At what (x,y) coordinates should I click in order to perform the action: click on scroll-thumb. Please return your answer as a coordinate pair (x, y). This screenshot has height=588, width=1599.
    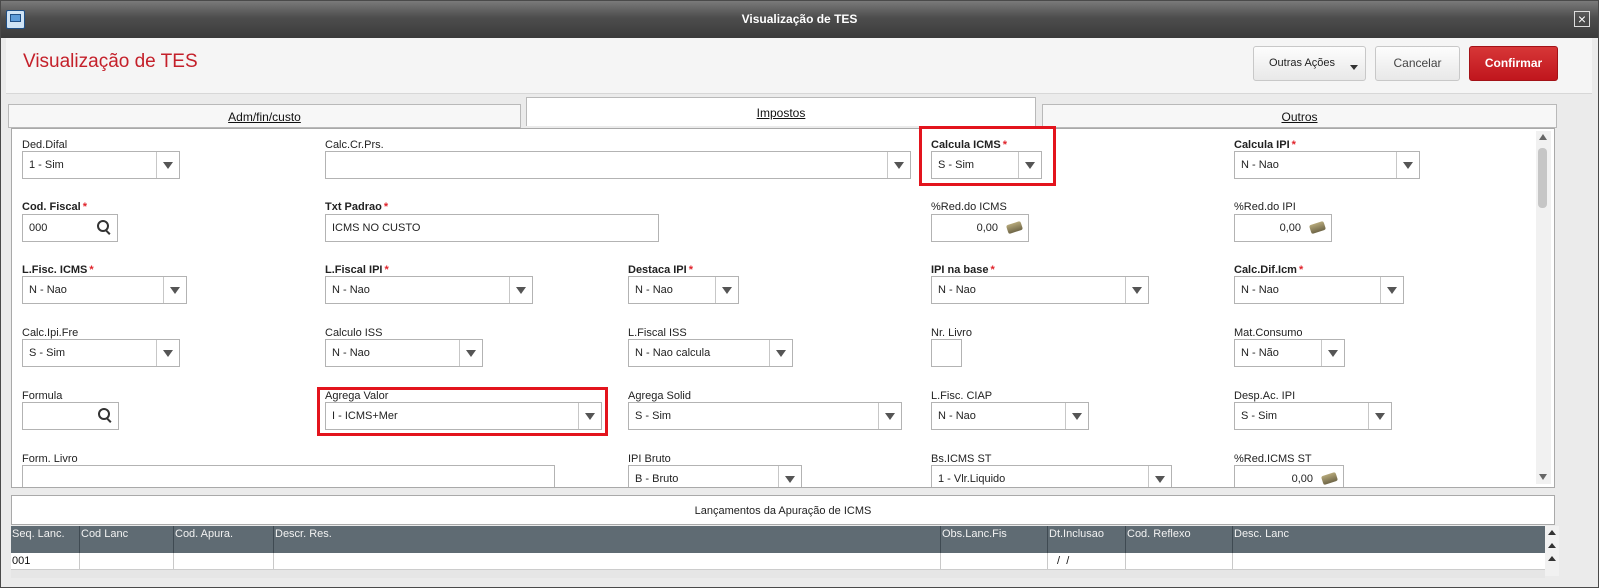
    Looking at the image, I should click on (1542, 178).